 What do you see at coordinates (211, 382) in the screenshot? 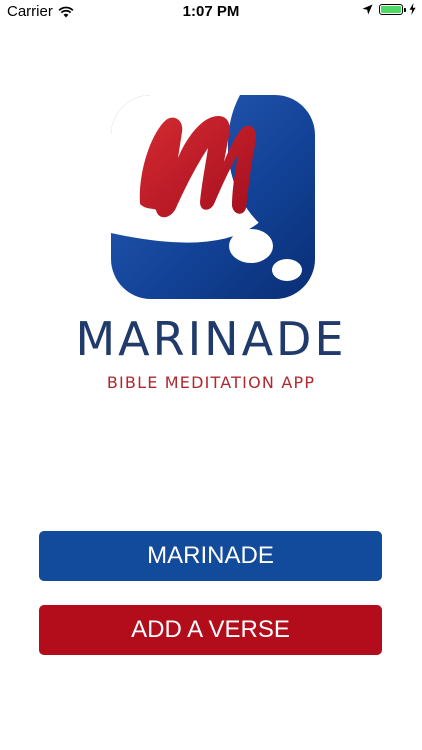
I see `brand-tagline: BIBLE MEDITATION APP` at bounding box center [211, 382].